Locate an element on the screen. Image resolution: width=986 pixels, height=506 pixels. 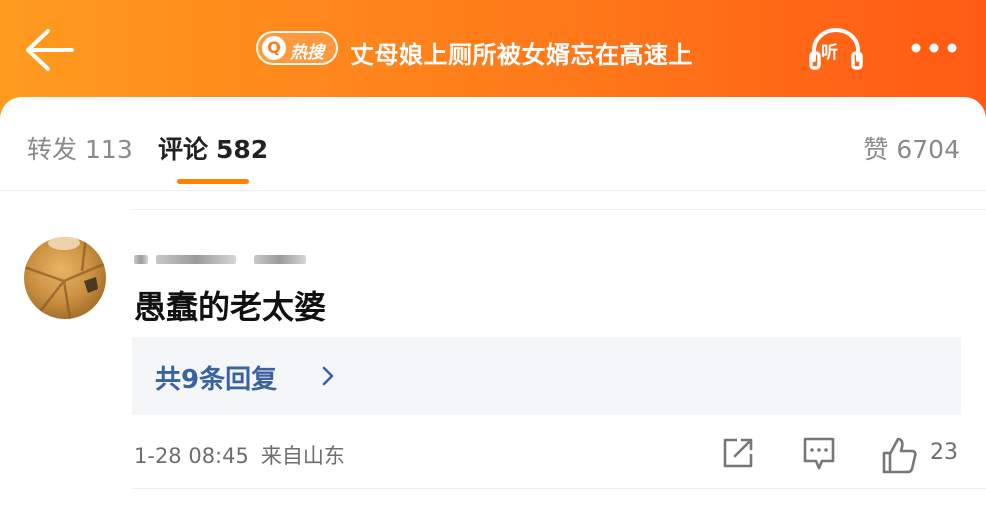
replies-count-label: 共9条回复 is located at coordinates (216, 380).